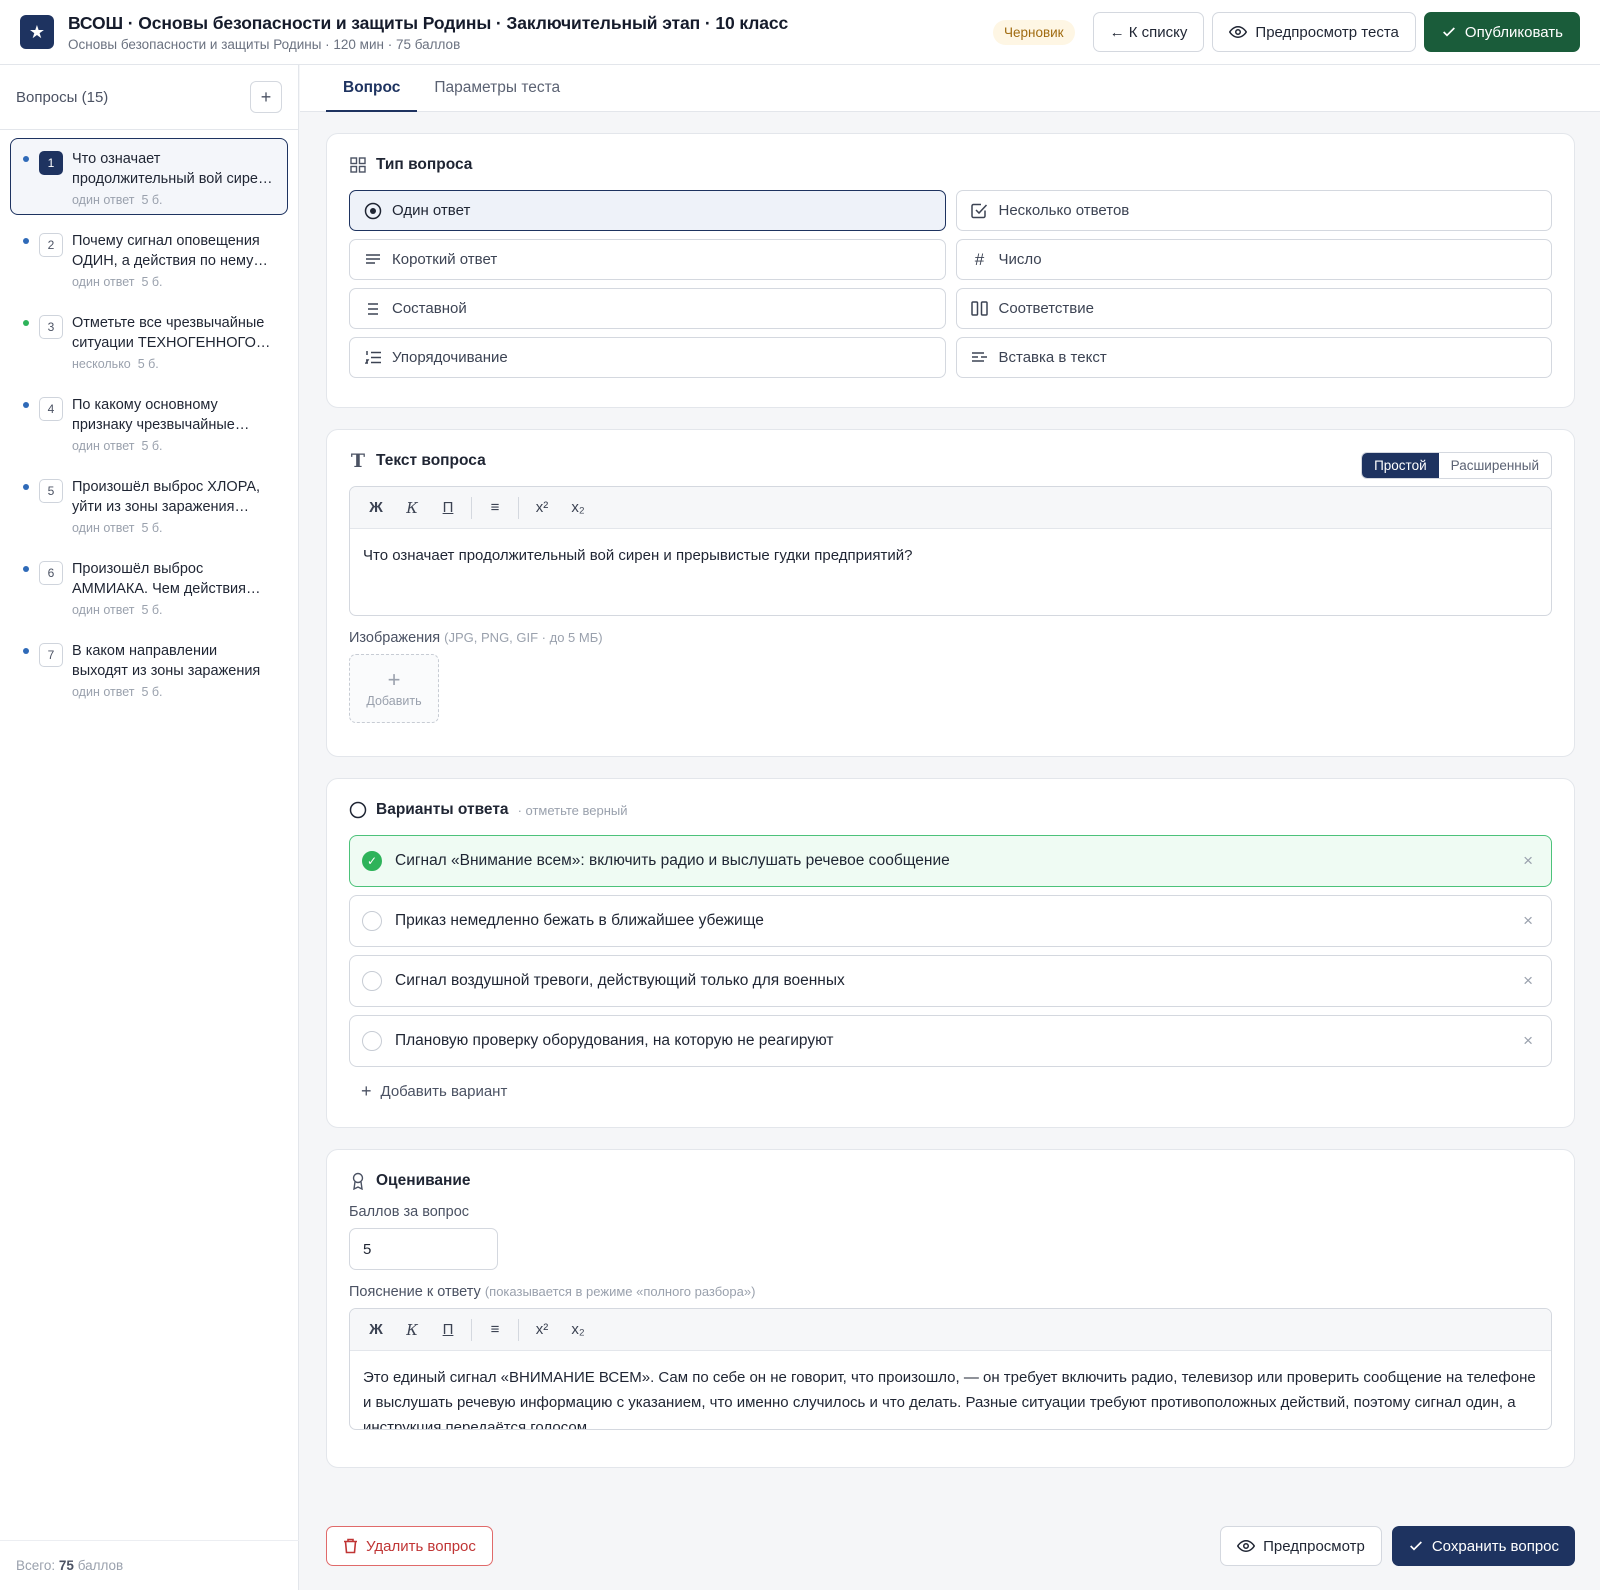 The image size is (1600, 1590). Describe the element at coordinates (409, 1212) in the screenshot. I see `points-label: Баллов за вопрос` at that location.